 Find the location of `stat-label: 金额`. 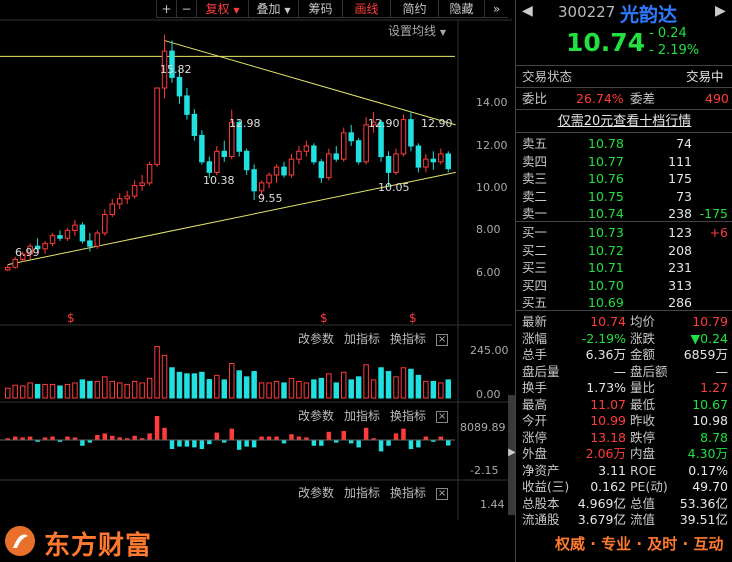

stat-label: 金额 is located at coordinates (643, 354).